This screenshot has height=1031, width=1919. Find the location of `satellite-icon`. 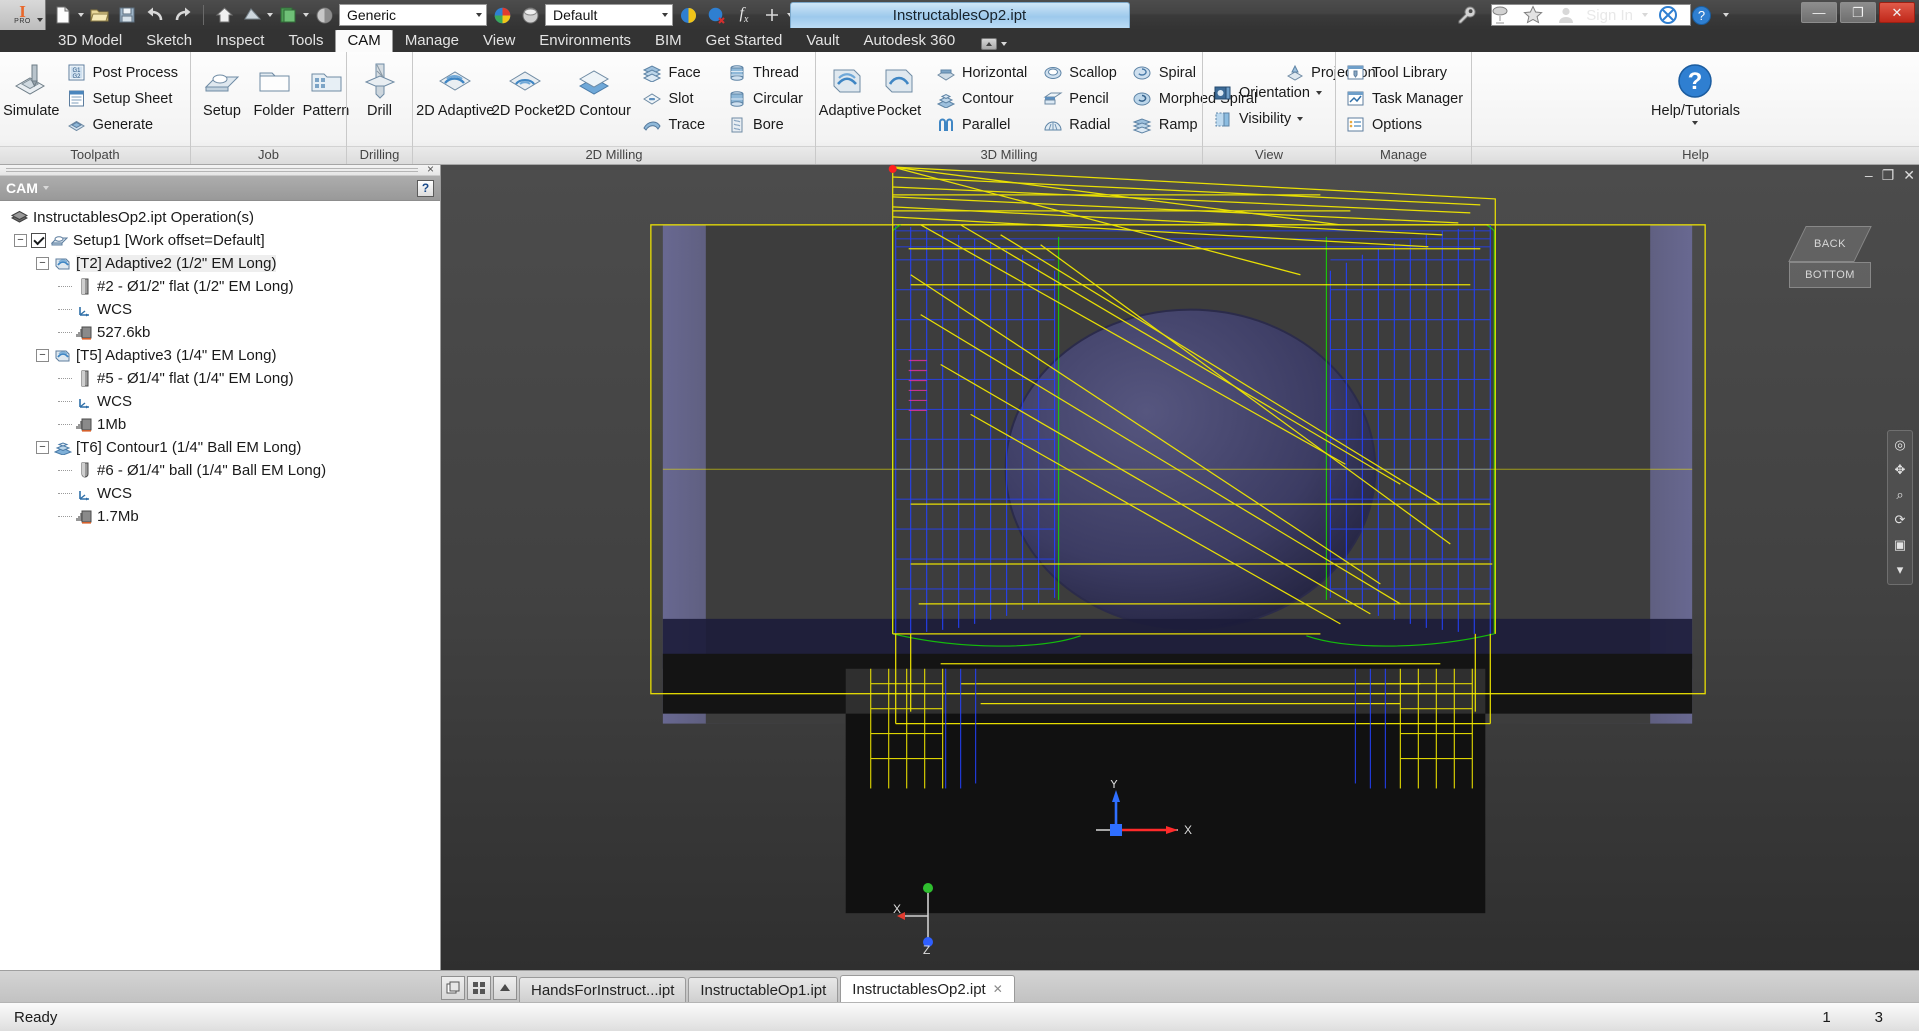

satellite-icon is located at coordinates (1500, 15).